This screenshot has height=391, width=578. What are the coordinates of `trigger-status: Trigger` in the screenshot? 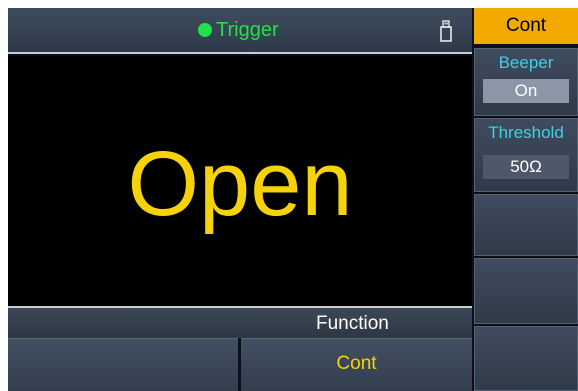 It's located at (238, 30).